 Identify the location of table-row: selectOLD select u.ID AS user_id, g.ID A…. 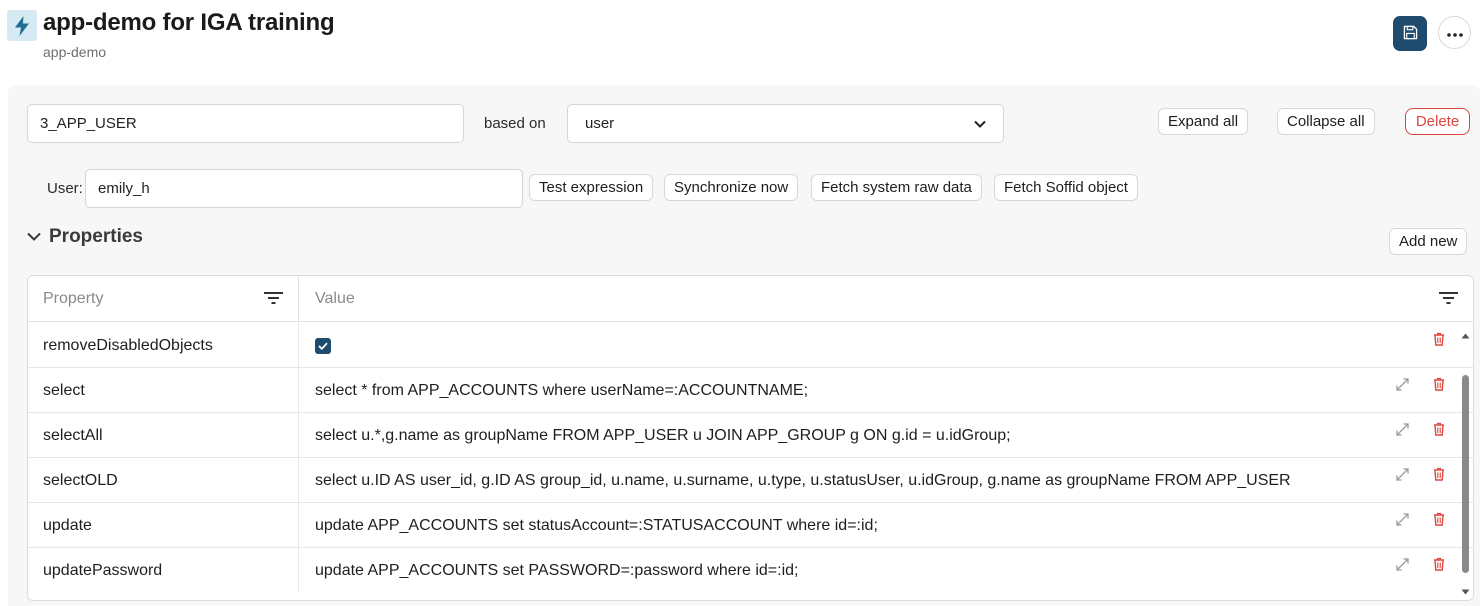
(750, 480).